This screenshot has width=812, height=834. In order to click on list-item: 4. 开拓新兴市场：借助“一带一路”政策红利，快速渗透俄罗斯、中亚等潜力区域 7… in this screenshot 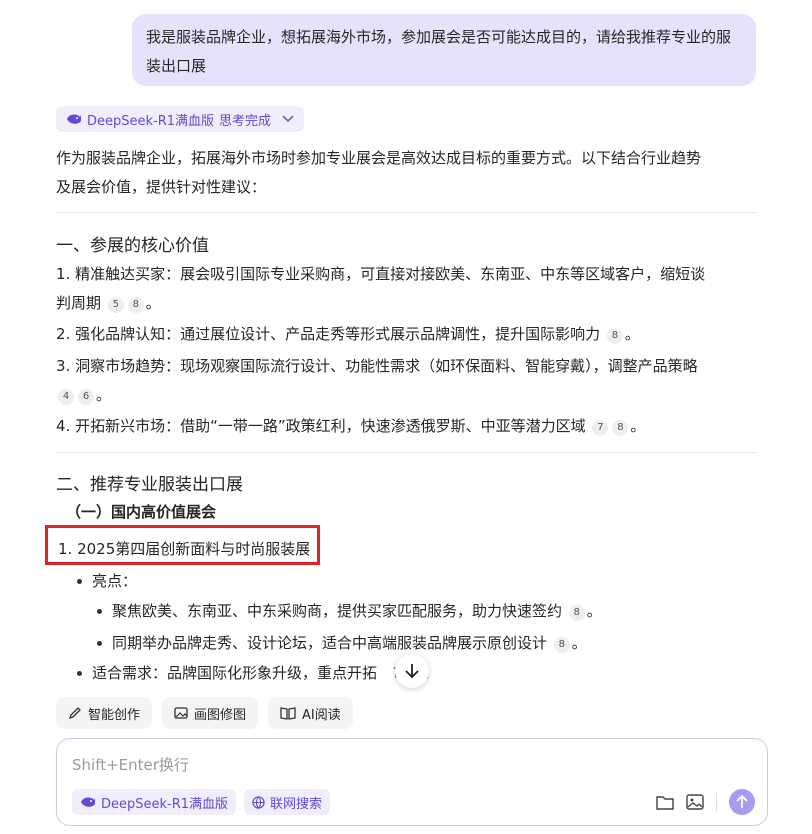, I will do `click(351, 426)`.